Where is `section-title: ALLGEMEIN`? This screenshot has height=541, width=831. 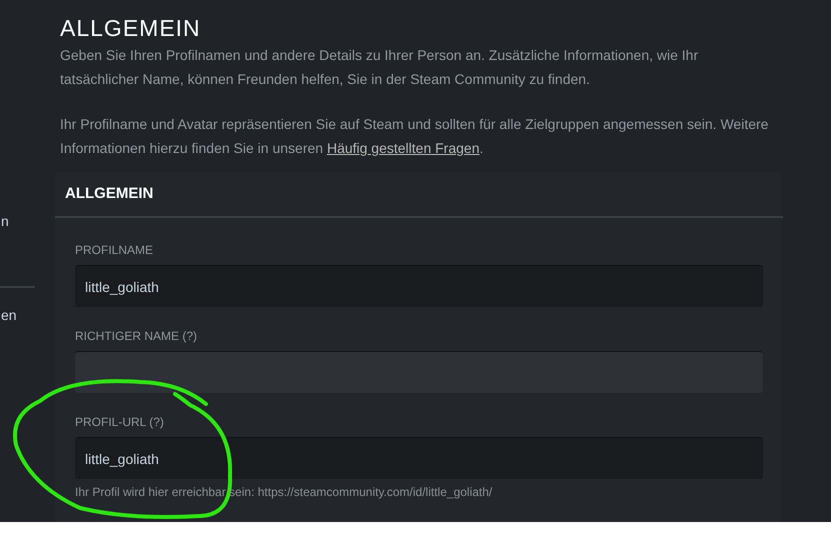
section-title: ALLGEMEIN is located at coordinates (109, 194).